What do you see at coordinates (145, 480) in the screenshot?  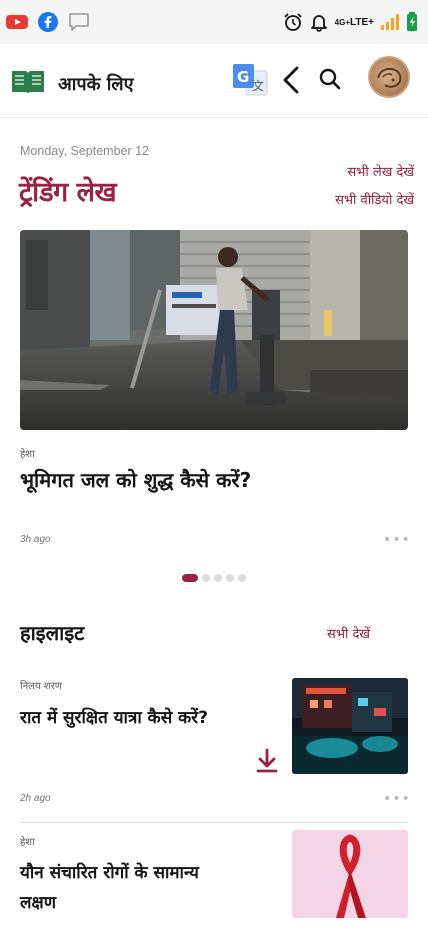 I see `hero-headline: भूमिगत जल को शुद्ध कैसे करें?` at bounding box center [145, 480].